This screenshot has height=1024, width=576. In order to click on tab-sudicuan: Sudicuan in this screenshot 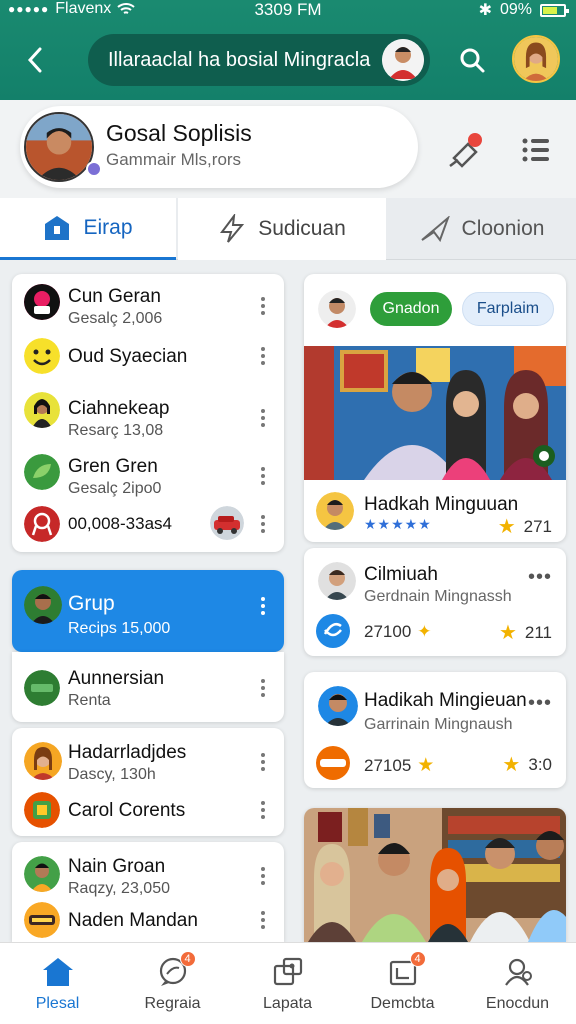, I will do `click(282, 229)`.